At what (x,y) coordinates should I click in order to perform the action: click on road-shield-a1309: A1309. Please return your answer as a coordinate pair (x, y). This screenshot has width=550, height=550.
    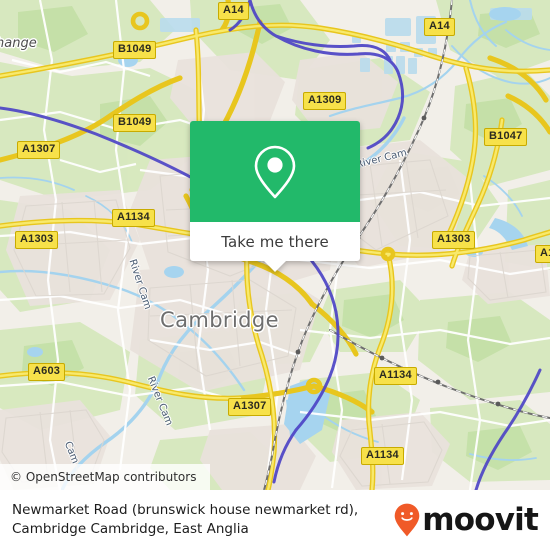
    Looking at the image, I should click on (325, 101).